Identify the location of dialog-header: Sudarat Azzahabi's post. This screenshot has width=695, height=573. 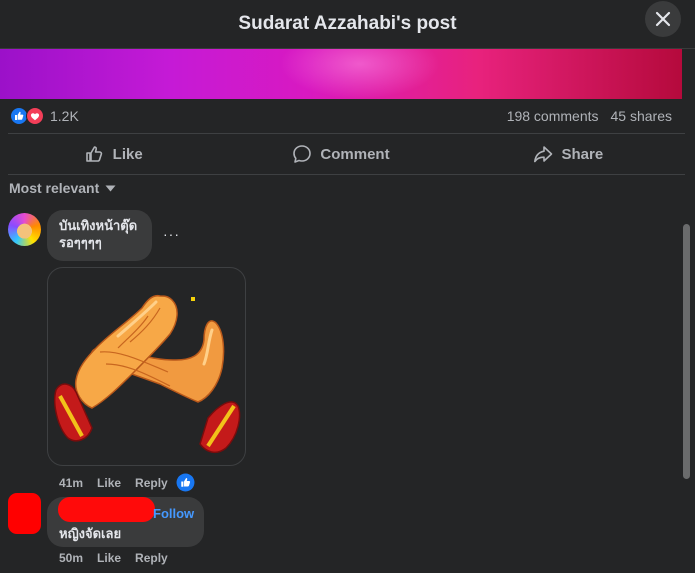
(347, 24).